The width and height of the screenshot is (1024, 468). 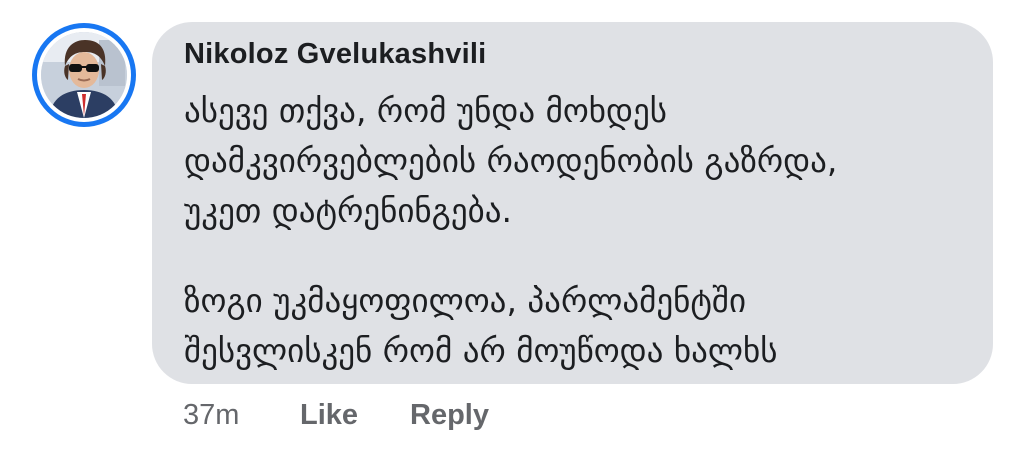 I want to click on avatar-ring-gap, so click(x=84, y=75).